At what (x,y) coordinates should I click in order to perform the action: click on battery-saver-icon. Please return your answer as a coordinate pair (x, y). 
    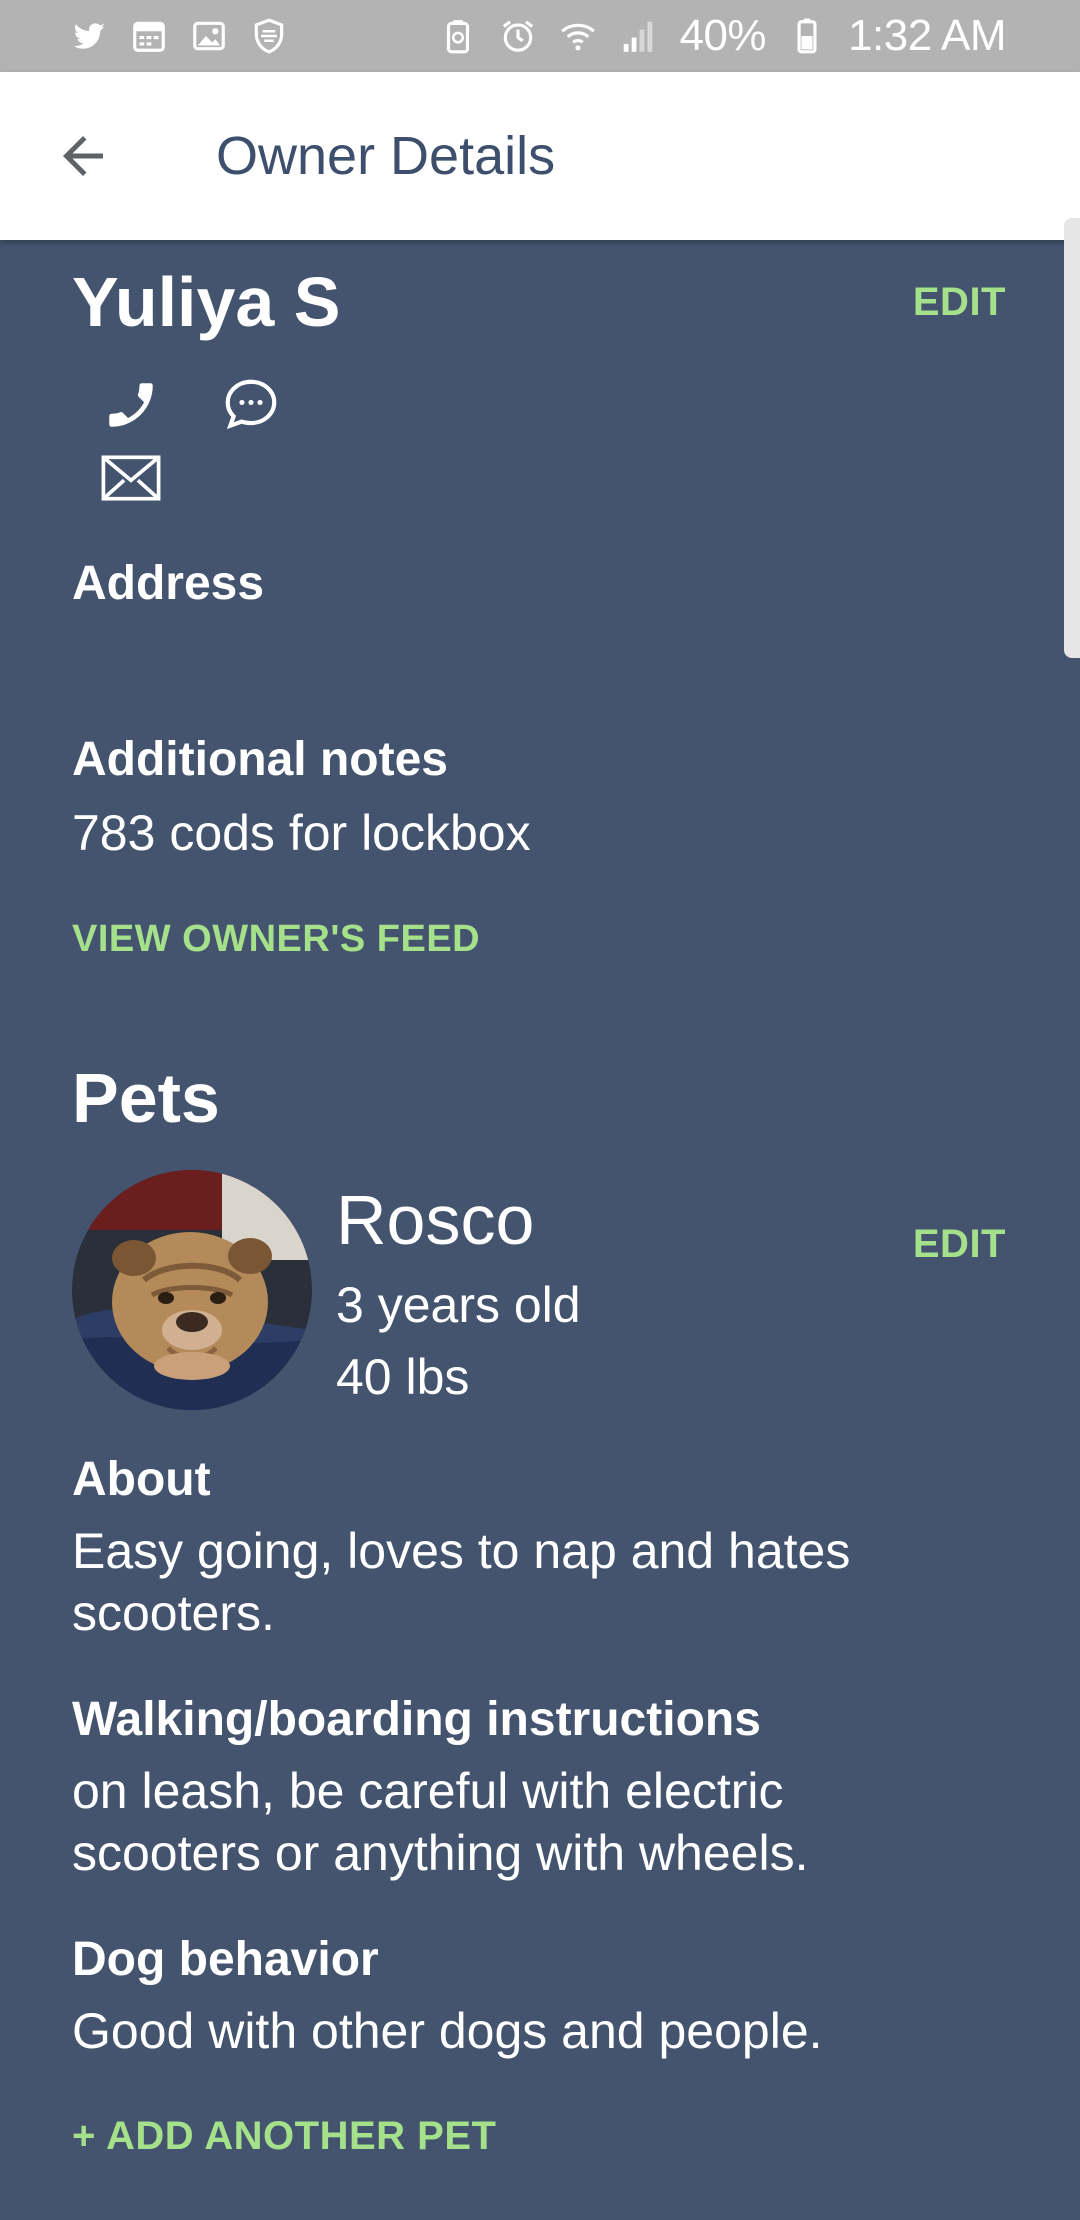
    Looking at the image, I should click on (458, 36).